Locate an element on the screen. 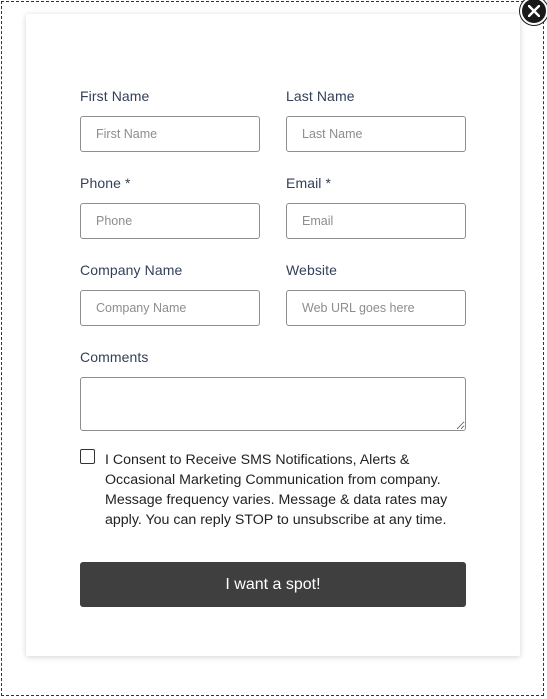 The width and height of the screenshot is (547, 699). email-label: Email * is located at coordinates (309, 183).